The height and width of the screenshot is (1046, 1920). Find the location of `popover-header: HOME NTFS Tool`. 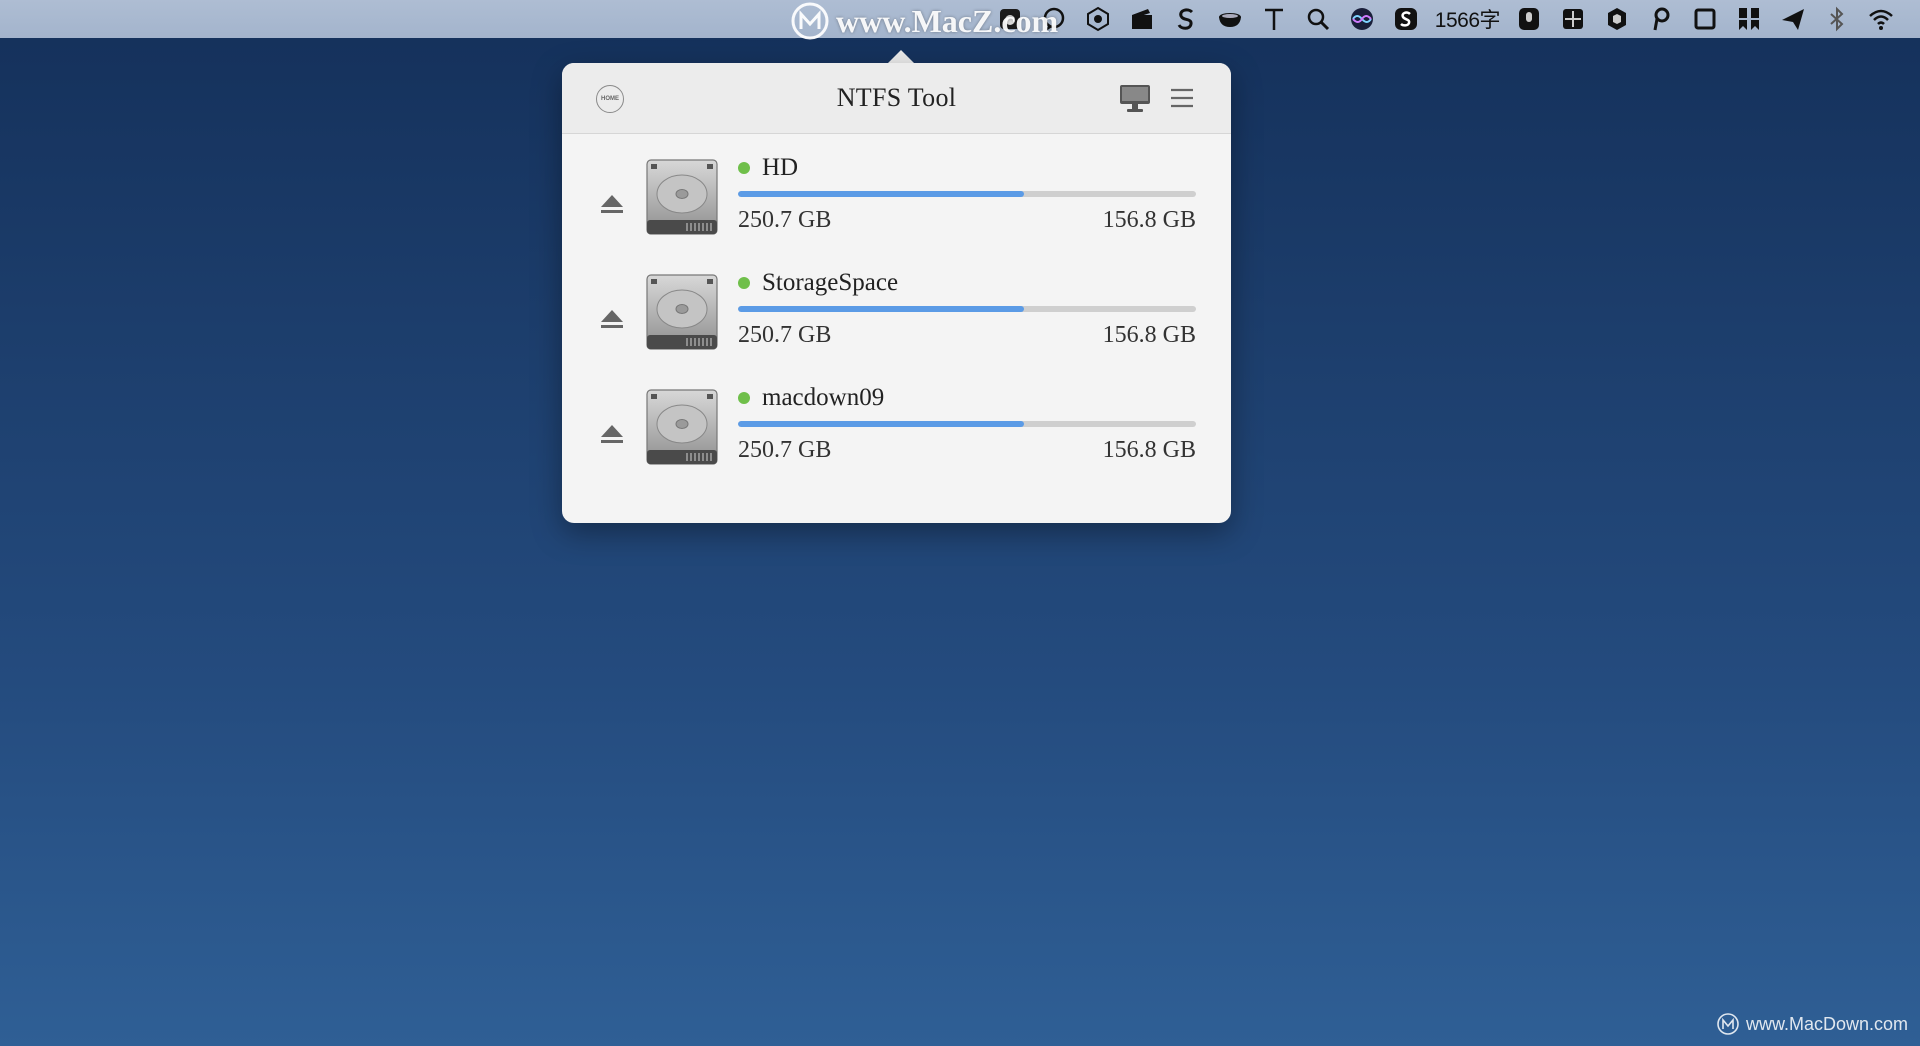

popover-header: HOME NTFS Tool is located at coordinates (896, 98).